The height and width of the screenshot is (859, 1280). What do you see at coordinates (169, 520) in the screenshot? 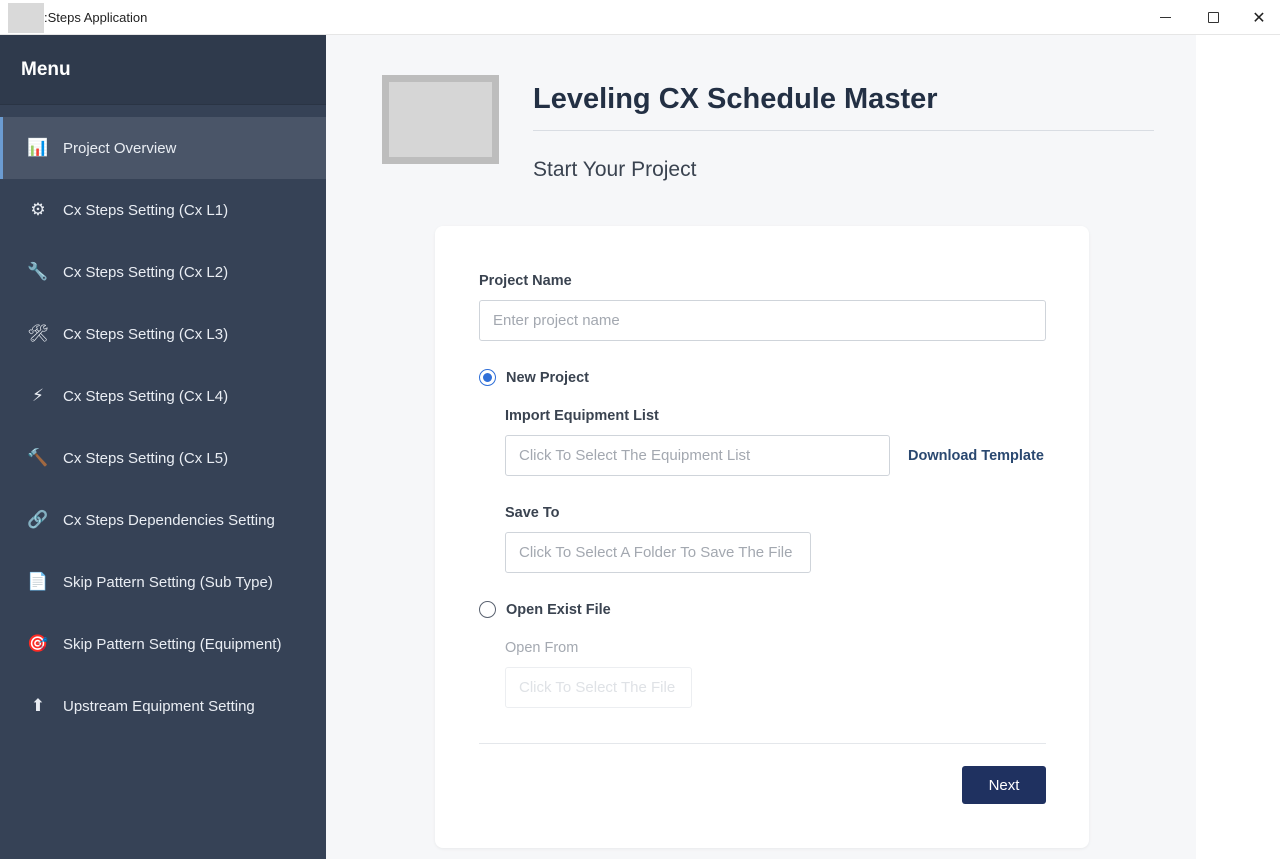
I see `sidebar-item-label: Cx Steps Dependencies Setting` at bounding box center [169, 520].